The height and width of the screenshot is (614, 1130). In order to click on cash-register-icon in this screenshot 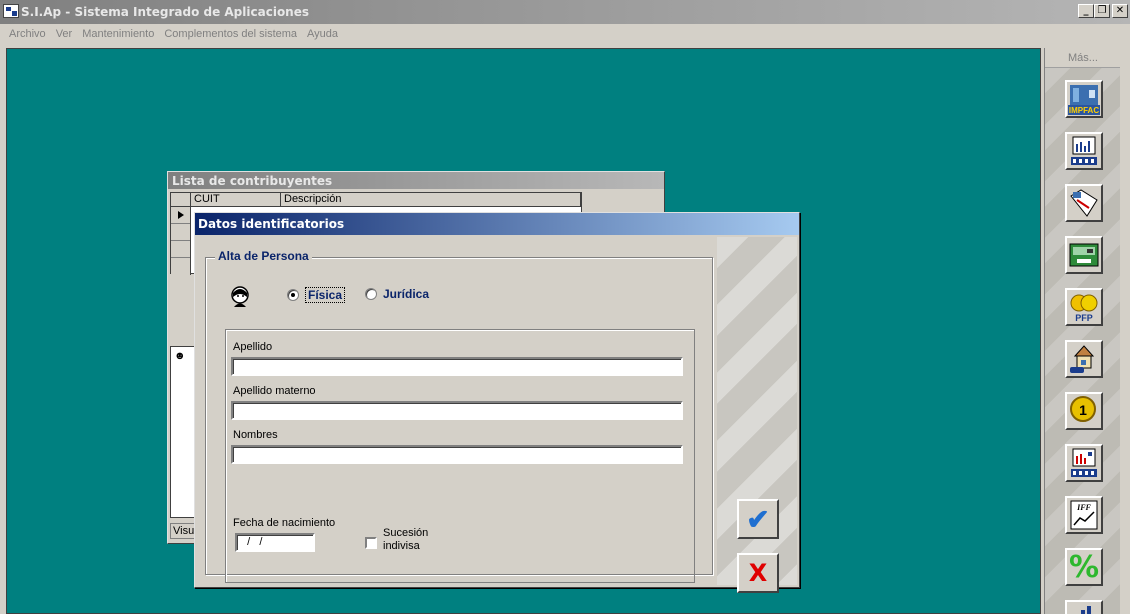, I will do `click(1084, 255)`.